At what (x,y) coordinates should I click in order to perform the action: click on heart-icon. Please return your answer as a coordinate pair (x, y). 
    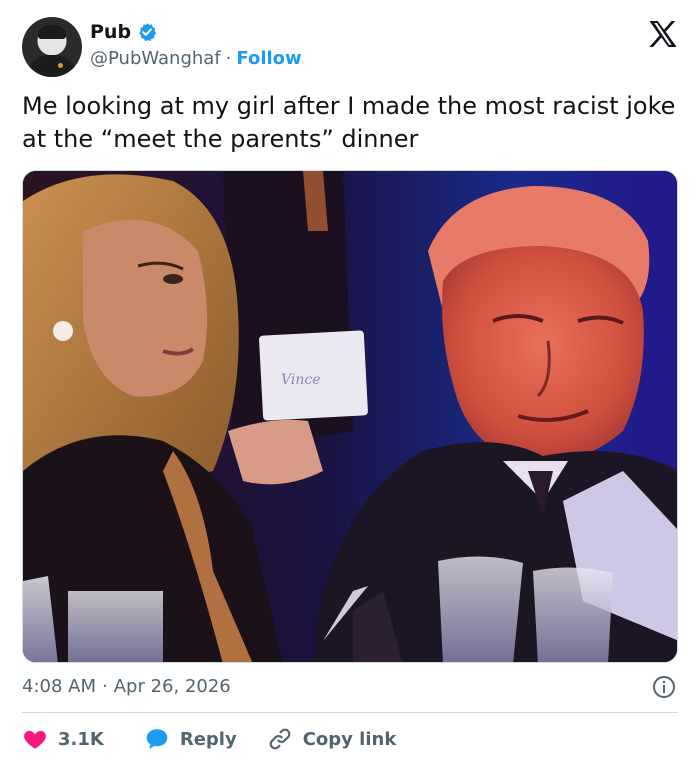
    Looking at the image, I should click on (35, 739).